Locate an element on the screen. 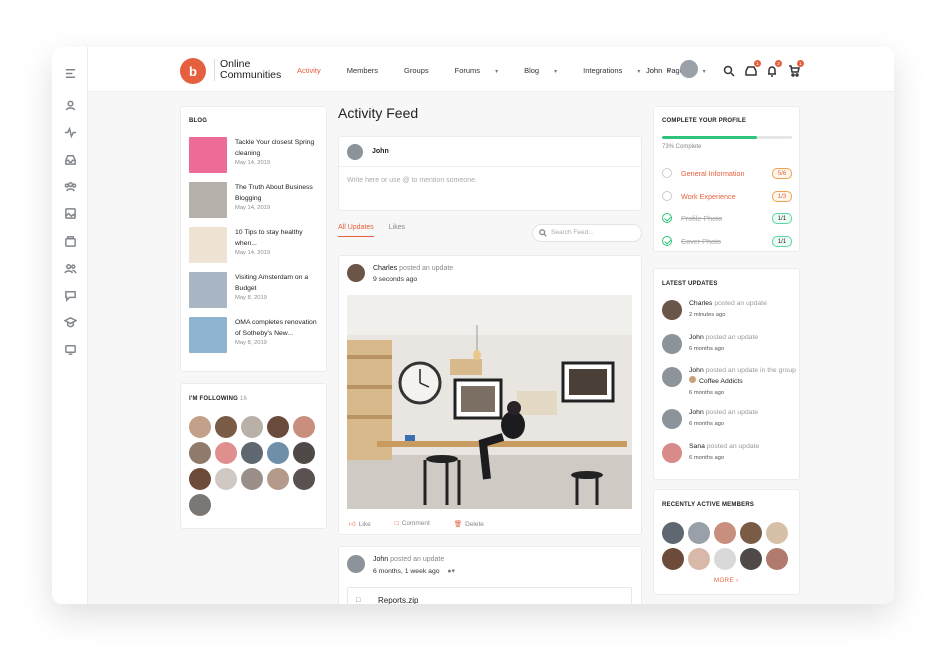 The image size is (945, 655). profile-step-row: General Information 5/6 is located at coordinates (727, 174).